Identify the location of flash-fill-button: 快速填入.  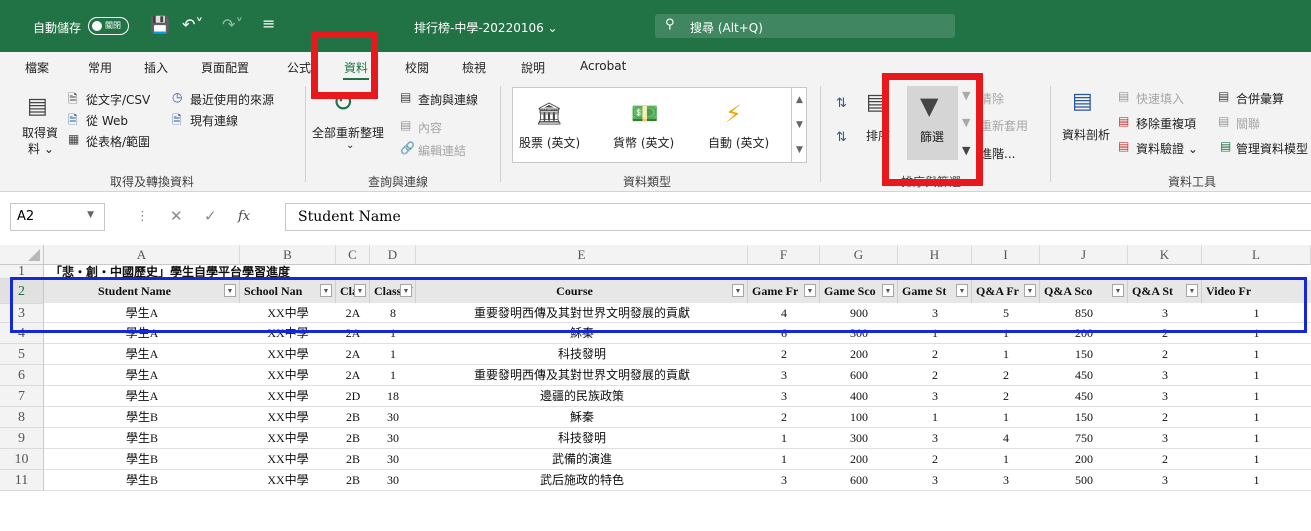
(1160, 98).